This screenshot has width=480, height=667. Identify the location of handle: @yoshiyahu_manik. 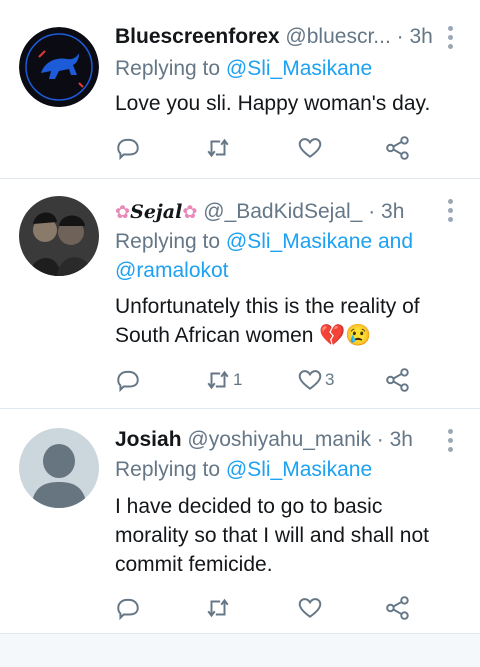
(279, 439).